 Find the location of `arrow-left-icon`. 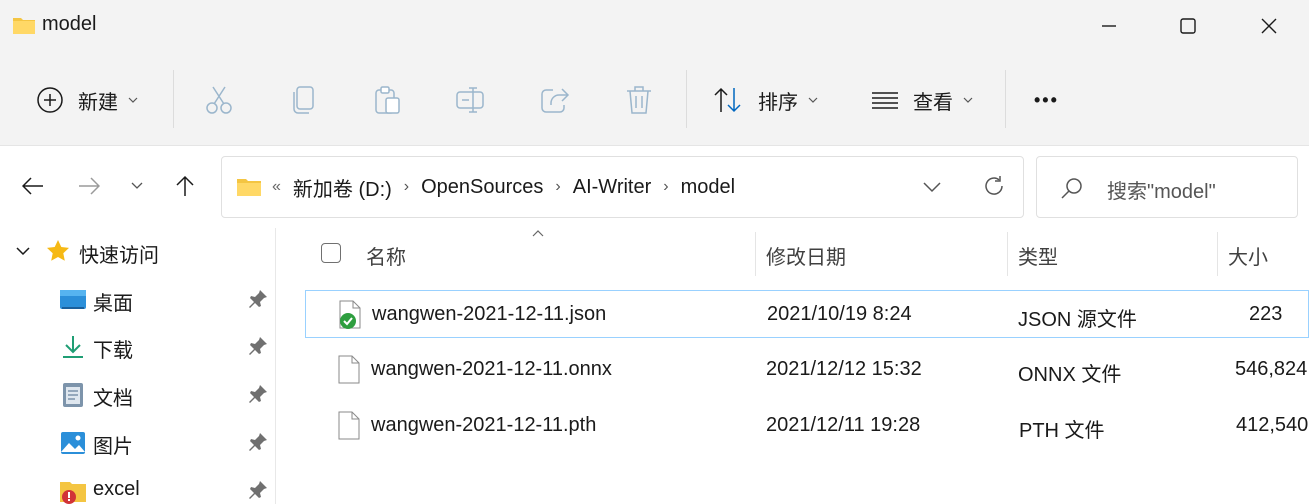

arrow-left-icon is located at coordinates (32, 186).